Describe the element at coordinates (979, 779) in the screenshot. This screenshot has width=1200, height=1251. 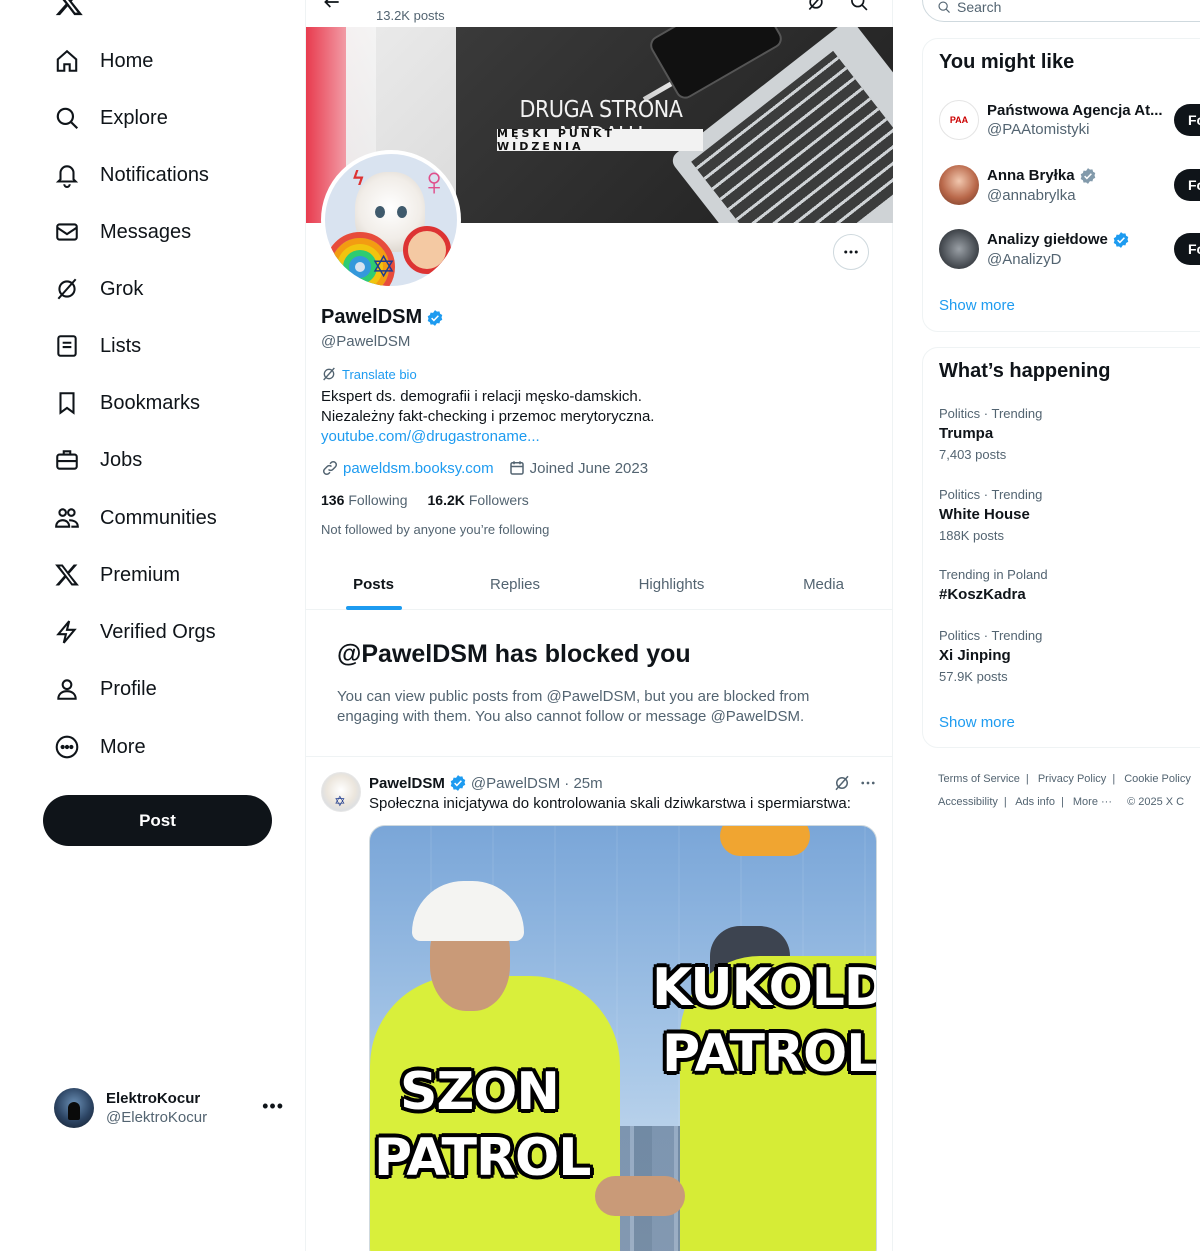
I see `terms-link: Terms of Service` at that location.